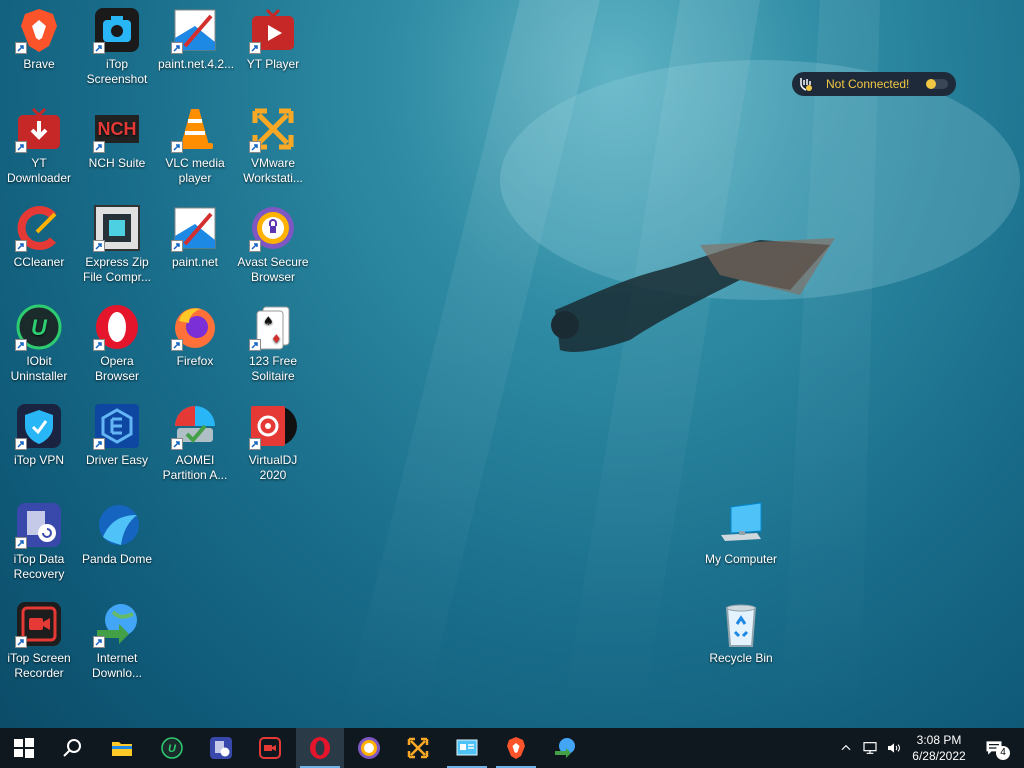  What do you see at coordinates (939, 748) in the screenshot?
I see `taskbar-clock: 3:08 PM 6/28/2022` at bounding box center [939, 748].